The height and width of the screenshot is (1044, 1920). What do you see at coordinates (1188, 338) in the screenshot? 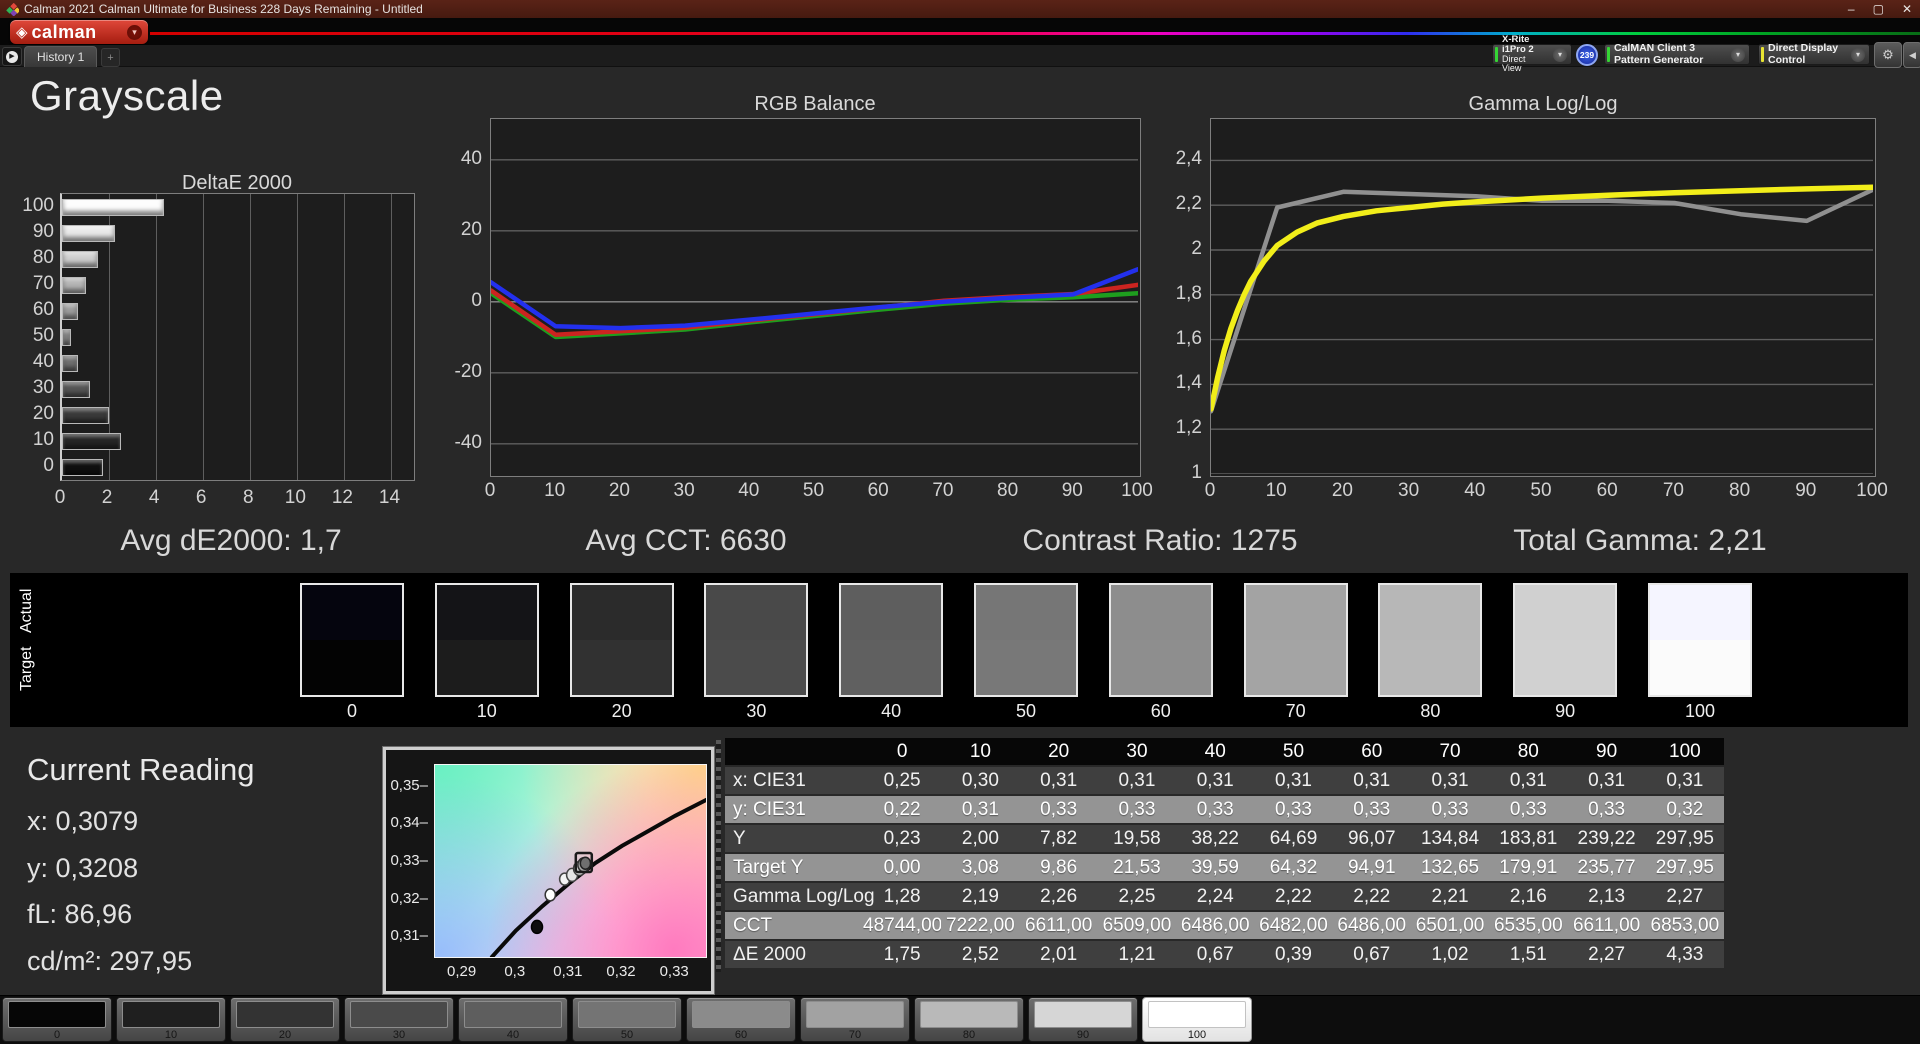
I see `tick-label: 1,6` at bounding box center [1188, 338].